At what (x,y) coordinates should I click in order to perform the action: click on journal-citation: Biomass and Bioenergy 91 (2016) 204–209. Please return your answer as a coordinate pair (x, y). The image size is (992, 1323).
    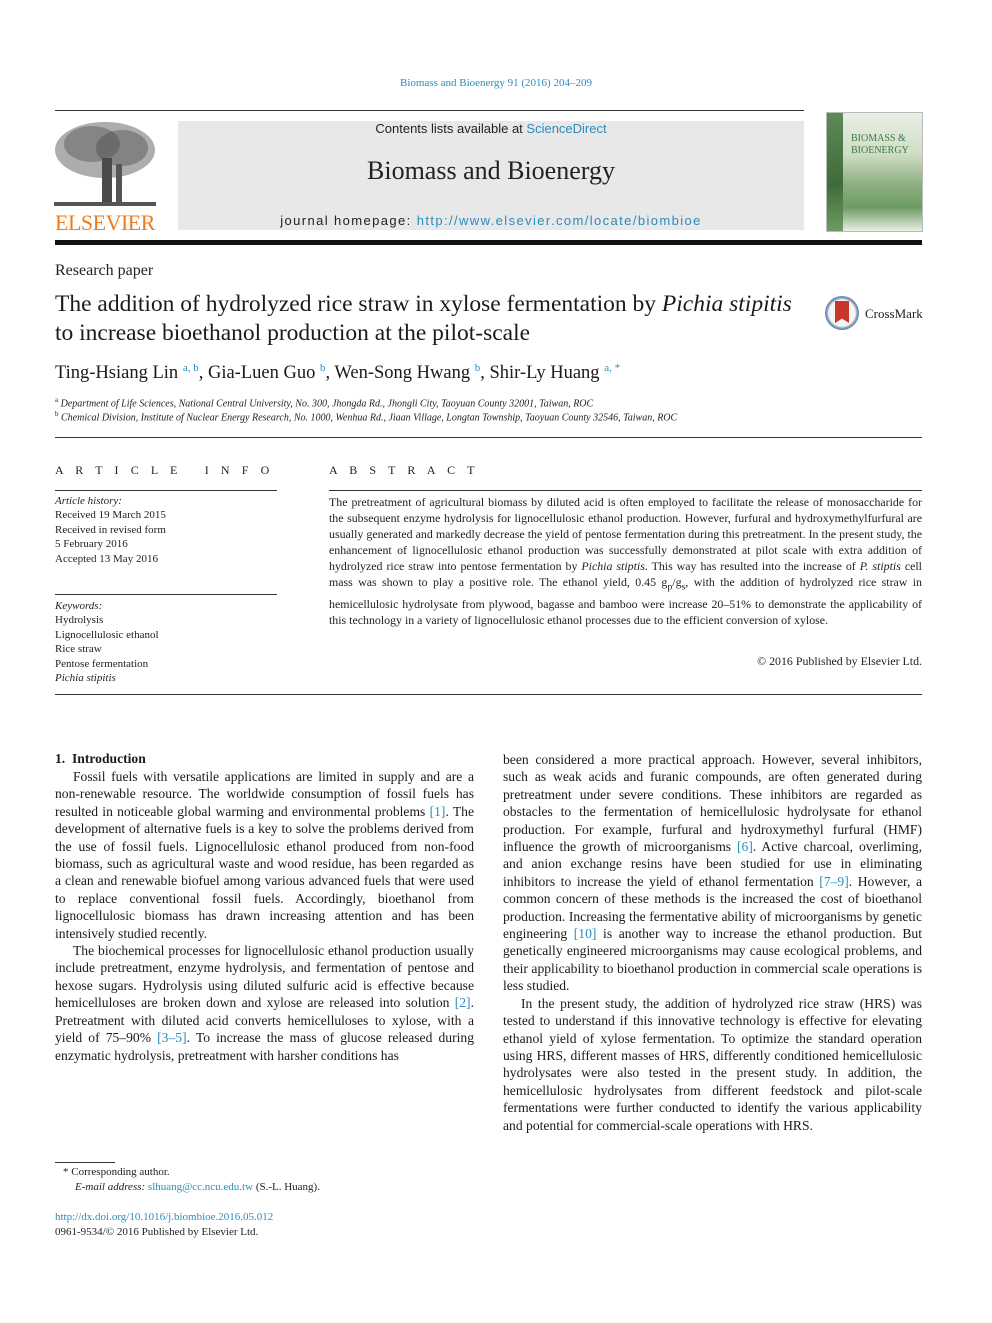
    Looking at the image, I should click on (496, 83).